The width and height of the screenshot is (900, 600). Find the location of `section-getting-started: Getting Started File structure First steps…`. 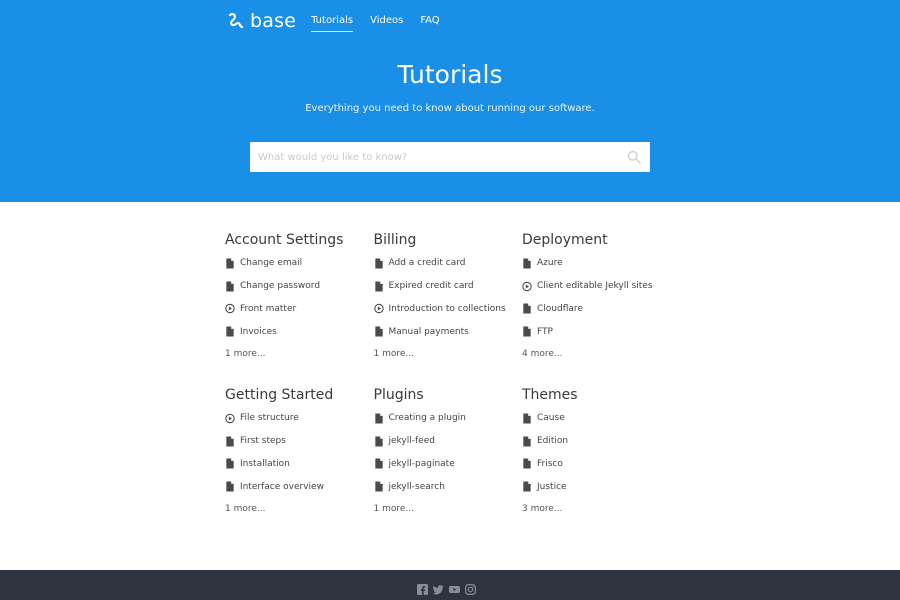

section-getting-started: Getting Started File structure First steps… is located at coordinates (300, 452).